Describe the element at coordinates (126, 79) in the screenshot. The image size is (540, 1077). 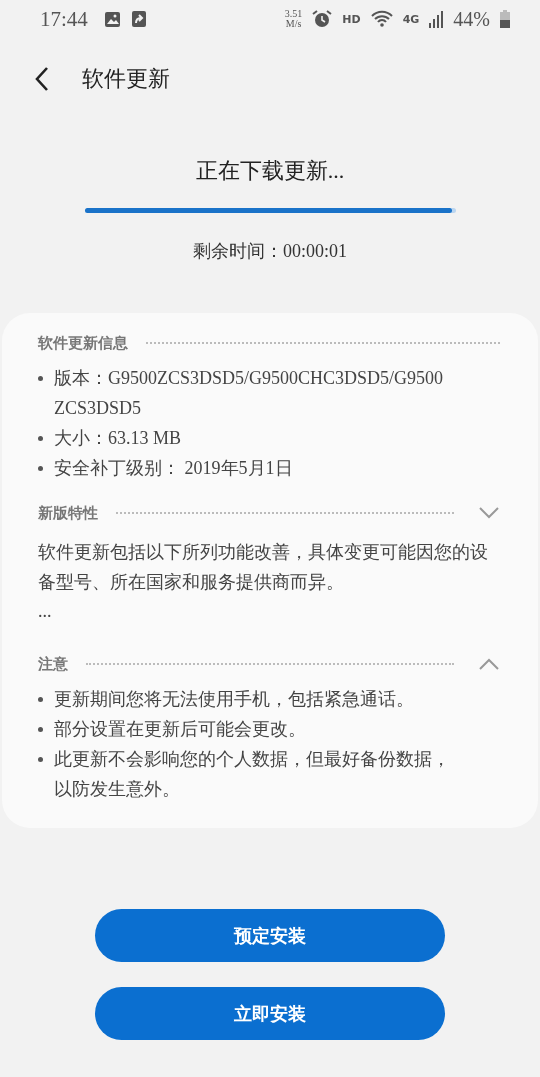
I see `page-title: 软件更新` at that location.